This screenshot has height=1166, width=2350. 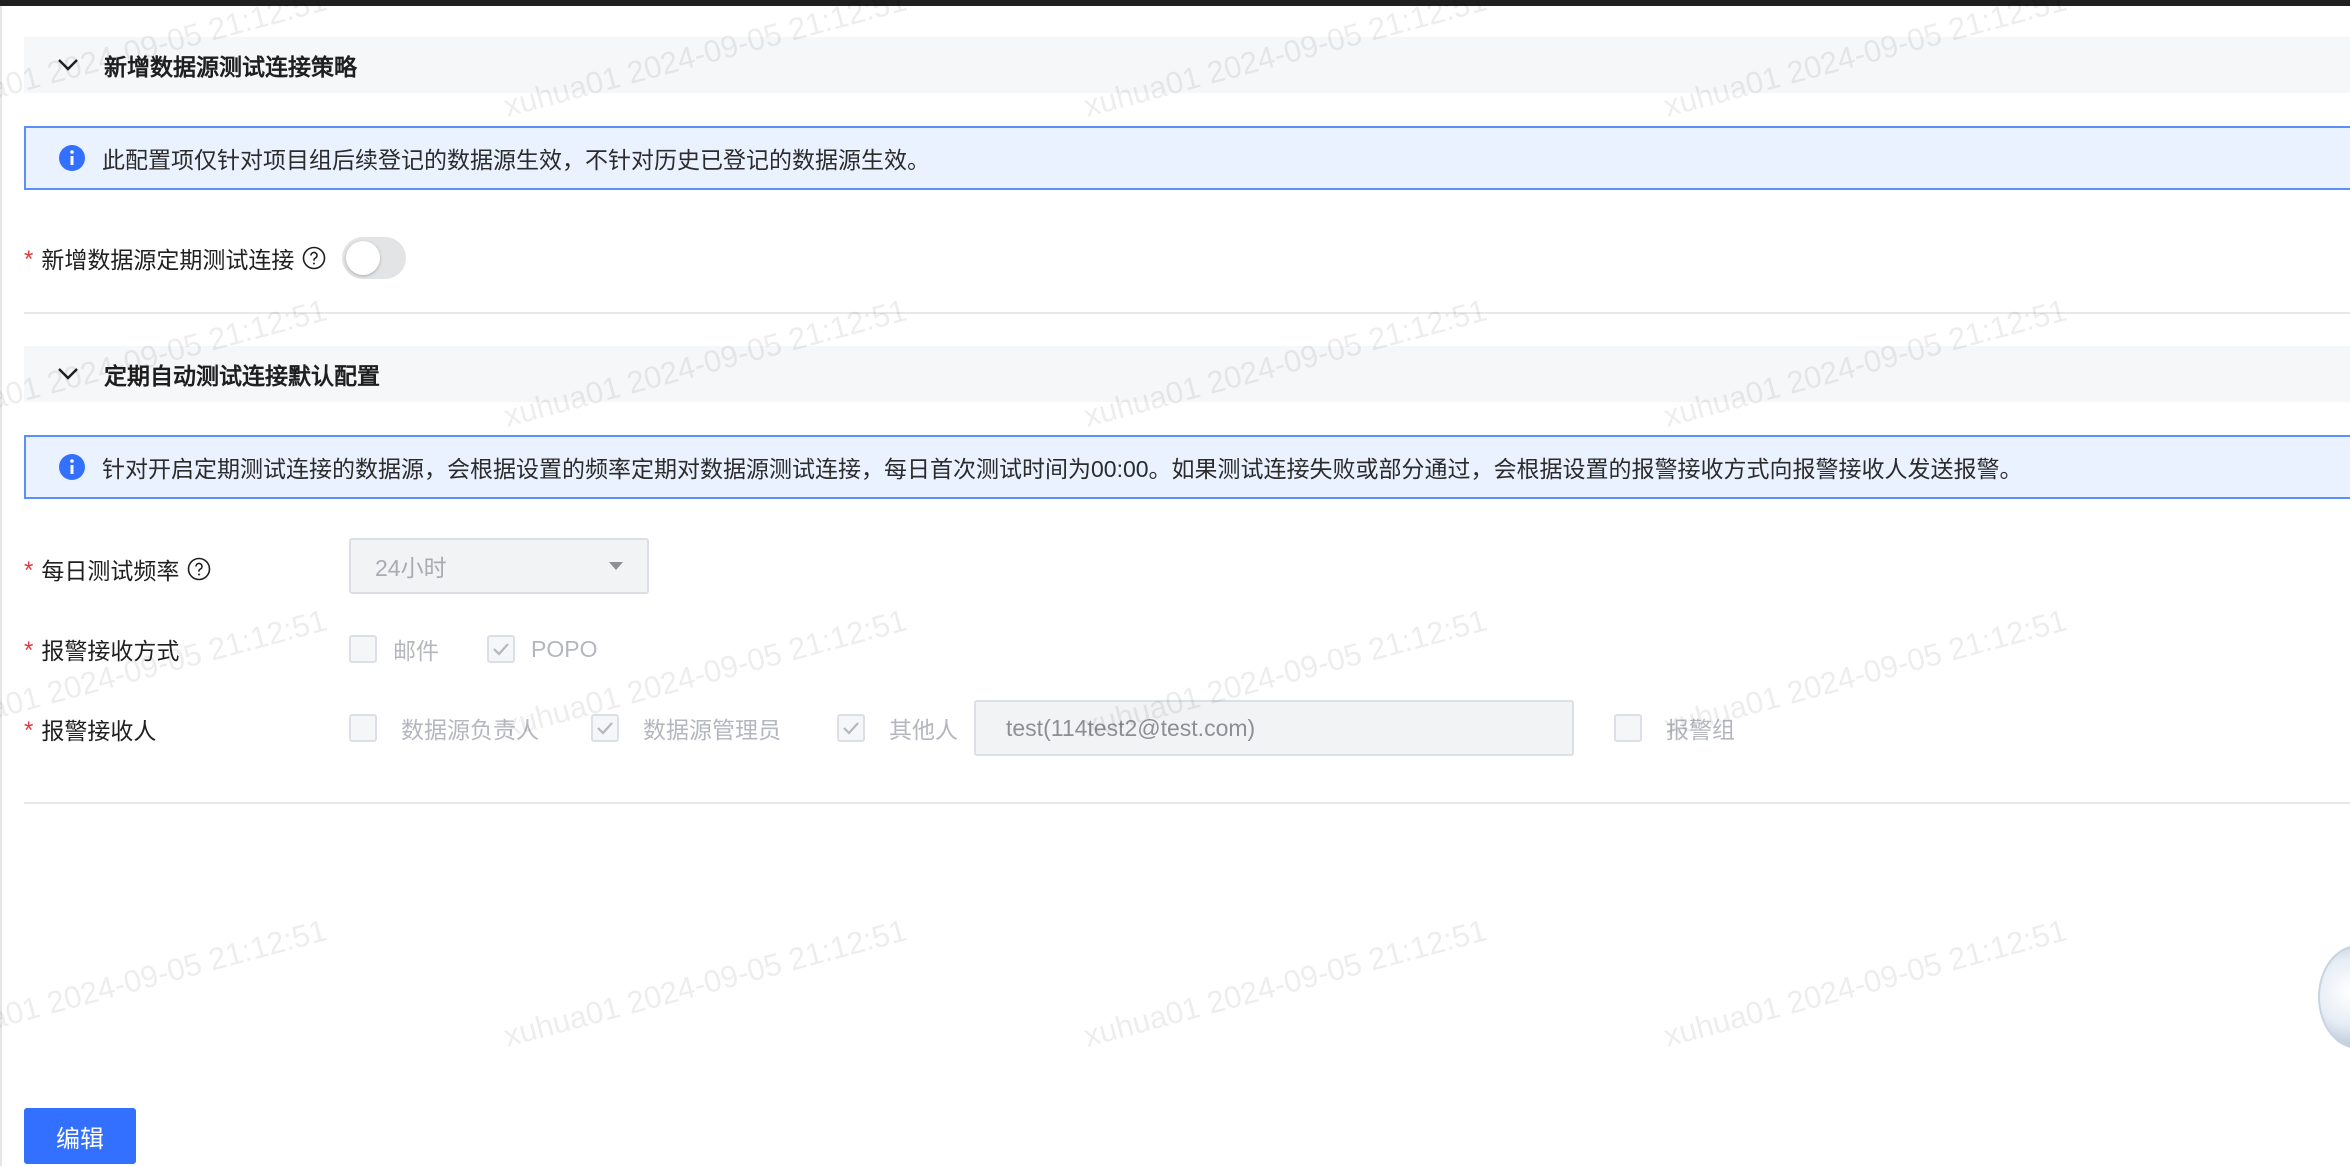 What do you see at coordinates (363, 728) in the screenshot?
I see `owner-checkbox` at bounding box center [363, 728].